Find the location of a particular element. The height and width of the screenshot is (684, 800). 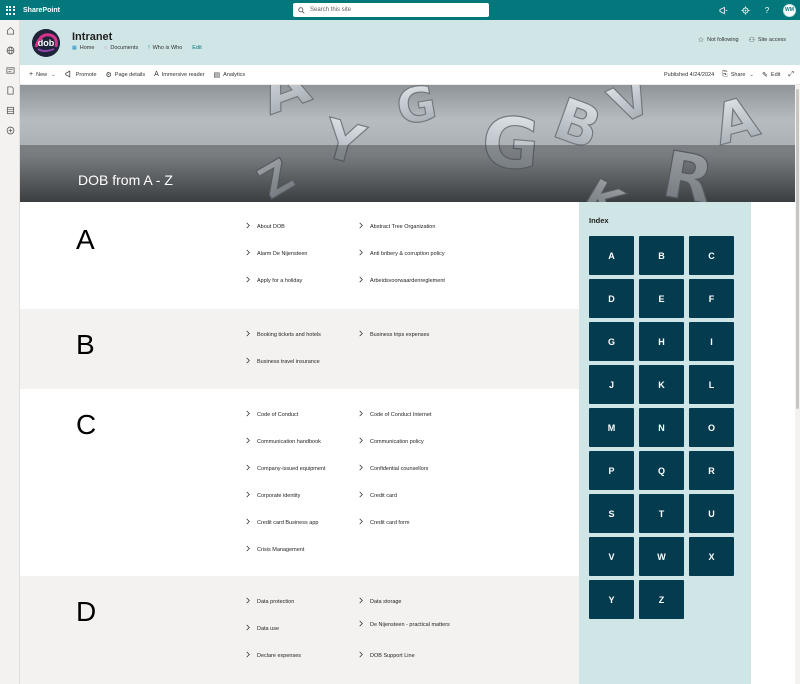

page-details-button: ⚙ Page details is located at coordinates (126, 75).